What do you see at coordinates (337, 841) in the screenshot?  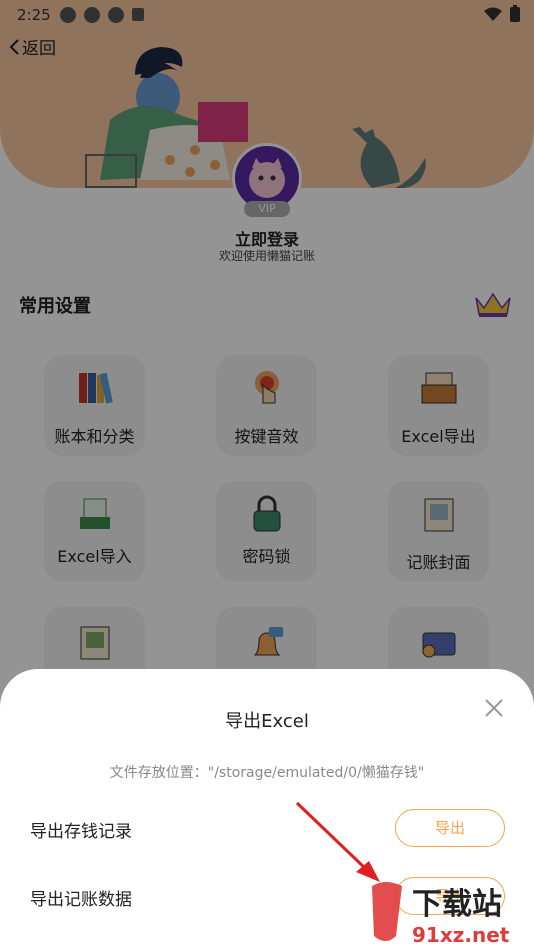 I see `annotation-arrow-icon` at bounding box center [337, 841].